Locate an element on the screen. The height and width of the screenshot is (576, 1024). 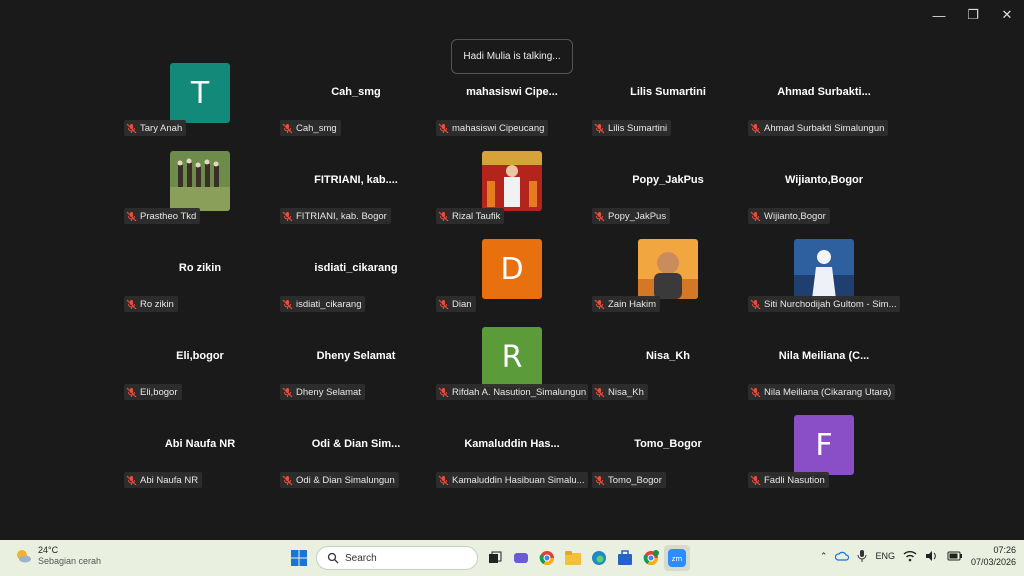
participant-tile: FITRIANI, kab.... FITRIANI, kab. Bogor is located at coordinates (356, 194).